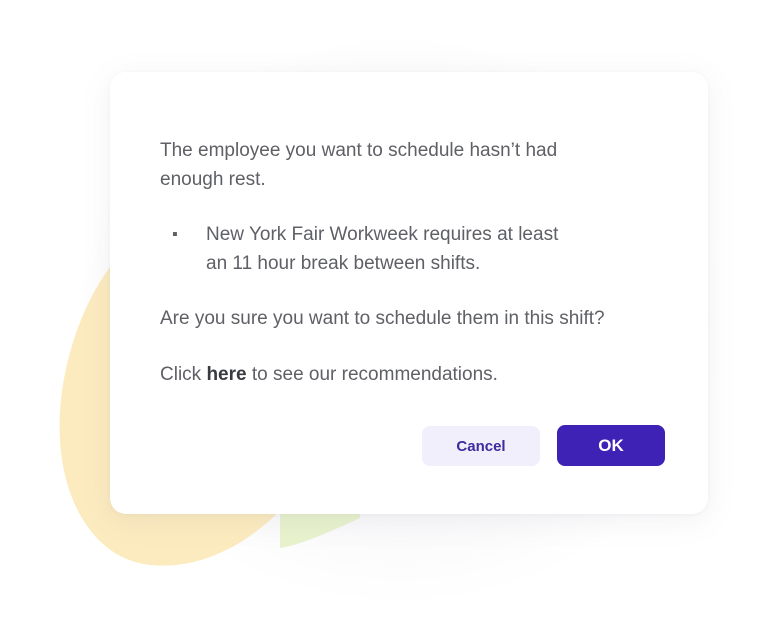 Image resolution: width=768 pixels, height=640 pixels. I want to click on recommendations-link: here, so click(226, 374).